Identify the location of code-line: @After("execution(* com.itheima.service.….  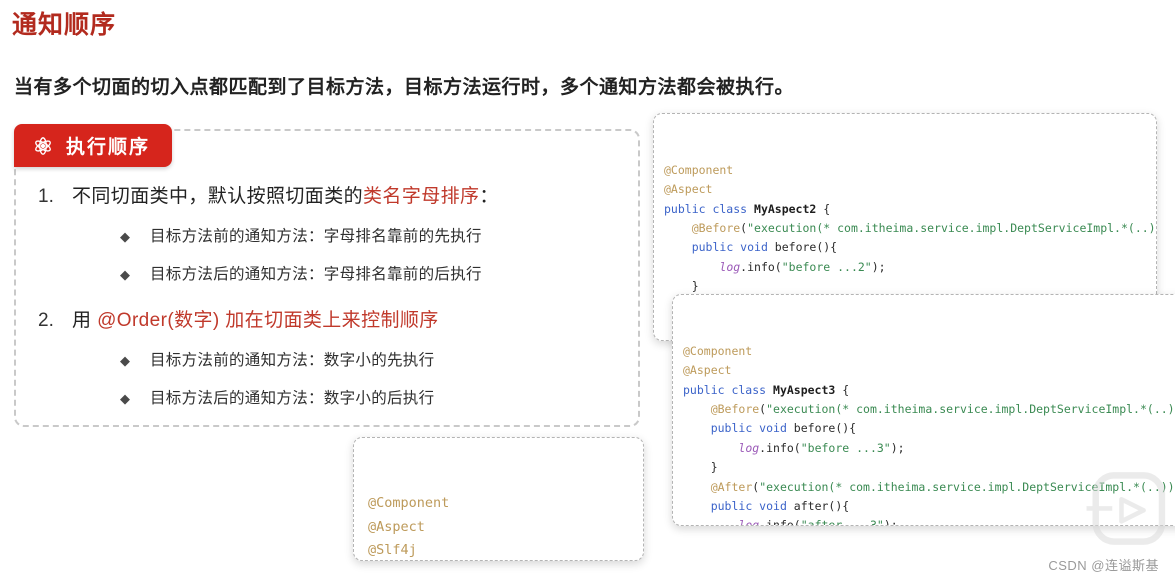
(924, 487).